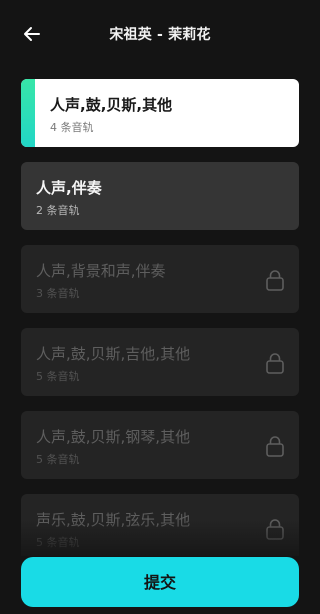 The width and height of the screenshot is (320, 614). I want to click on selected-indicator, so click(28, 113).